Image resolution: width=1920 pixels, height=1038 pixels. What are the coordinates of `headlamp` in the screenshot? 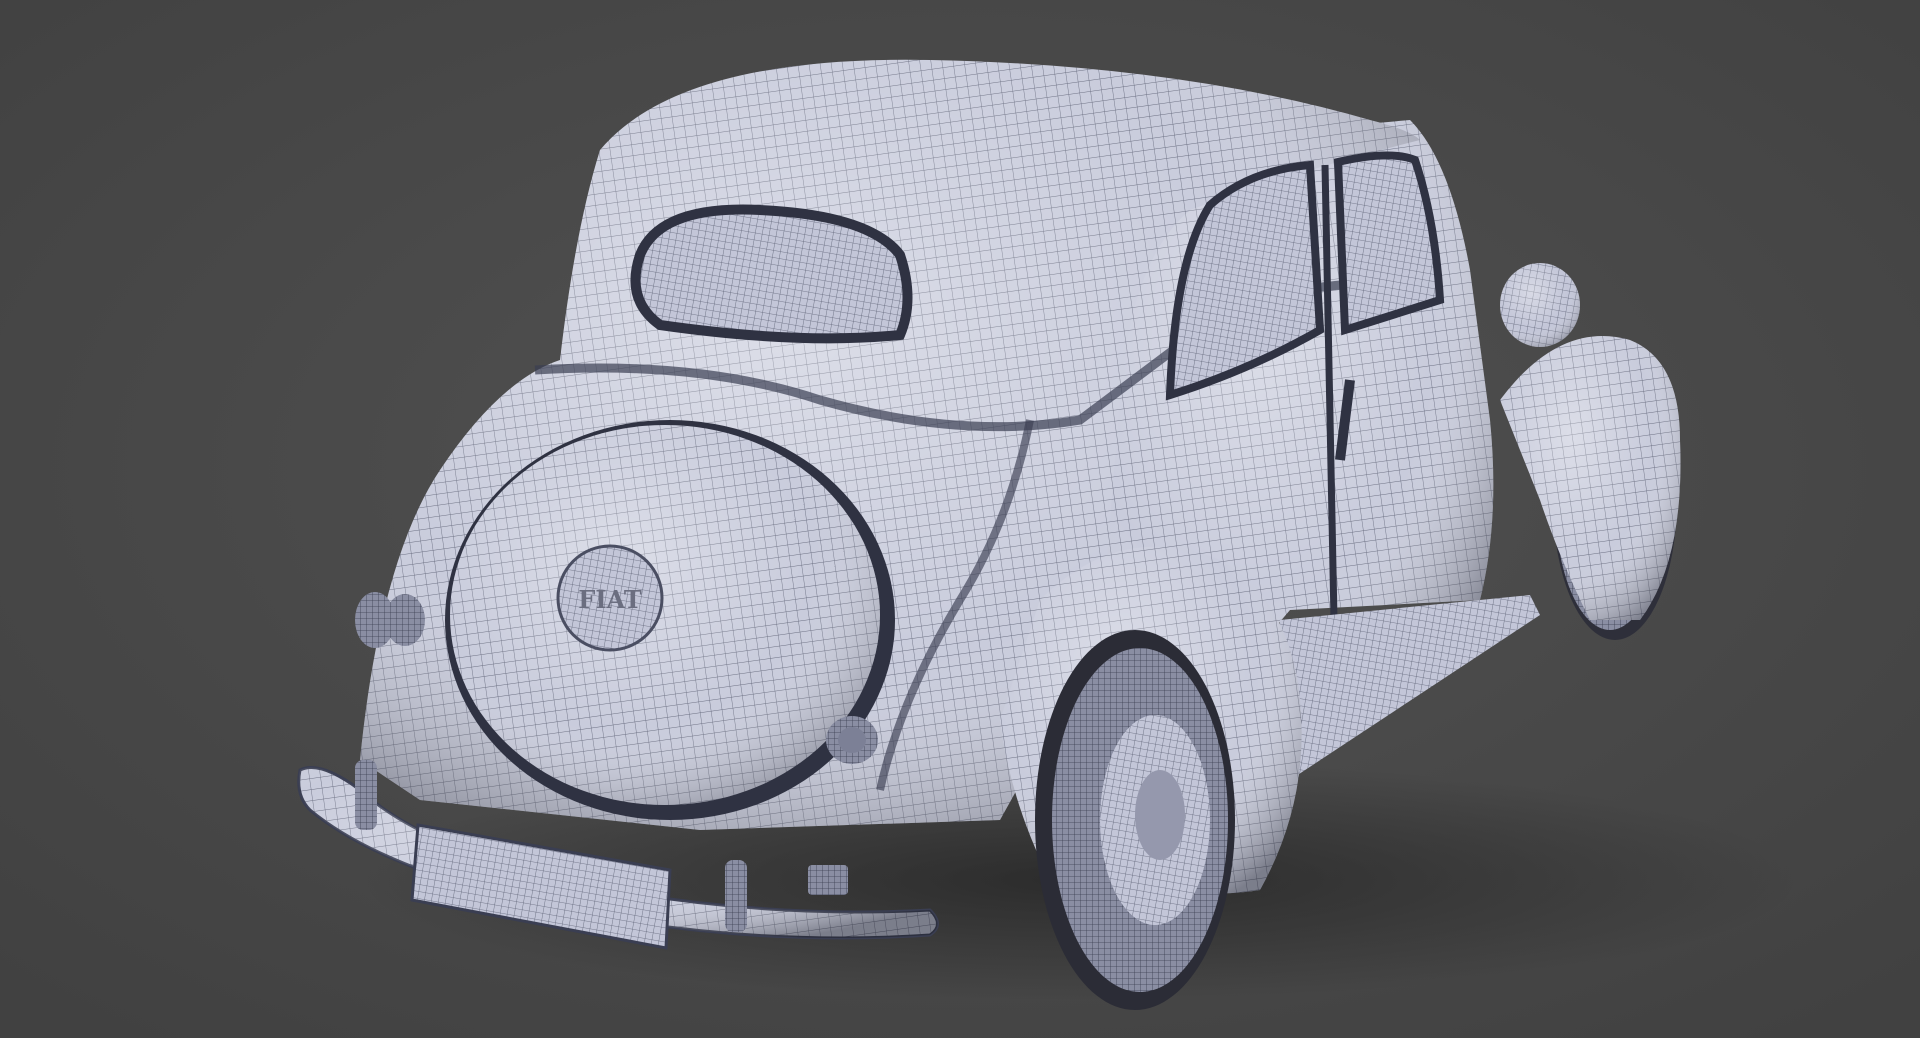 It's located at (1540, 305).